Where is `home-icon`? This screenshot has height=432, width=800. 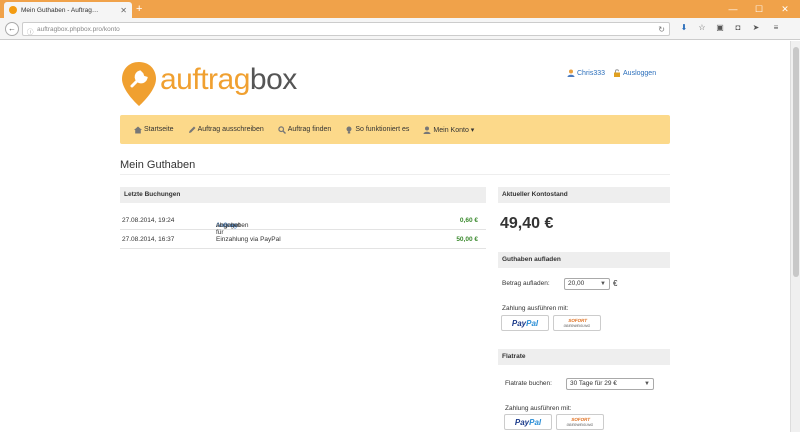 home-icon is located at coordinates (138, 129).